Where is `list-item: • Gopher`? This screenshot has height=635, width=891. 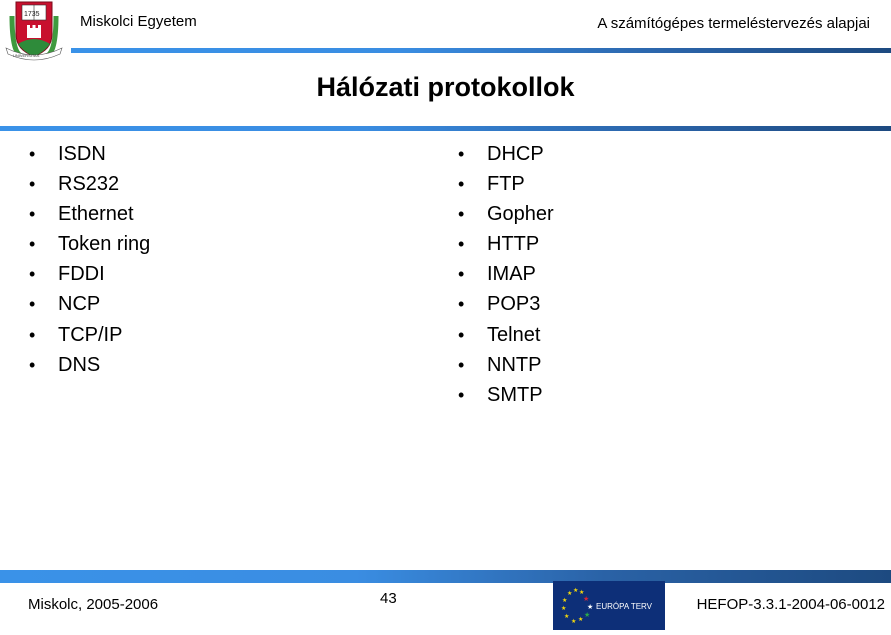 list-item: • Gopher is located at coordinates (506, 214).